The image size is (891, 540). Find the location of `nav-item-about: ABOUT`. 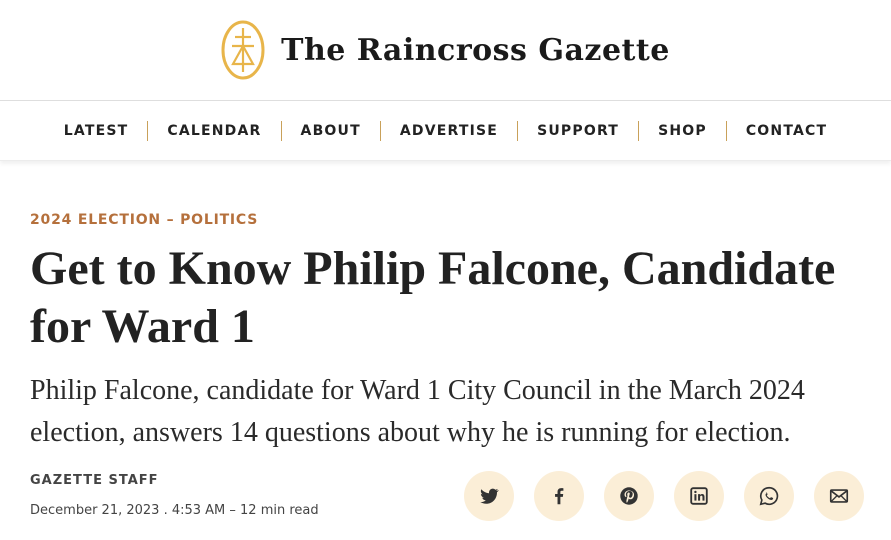

nav-item-about: ABOUT is located at coordinates (331, 131).